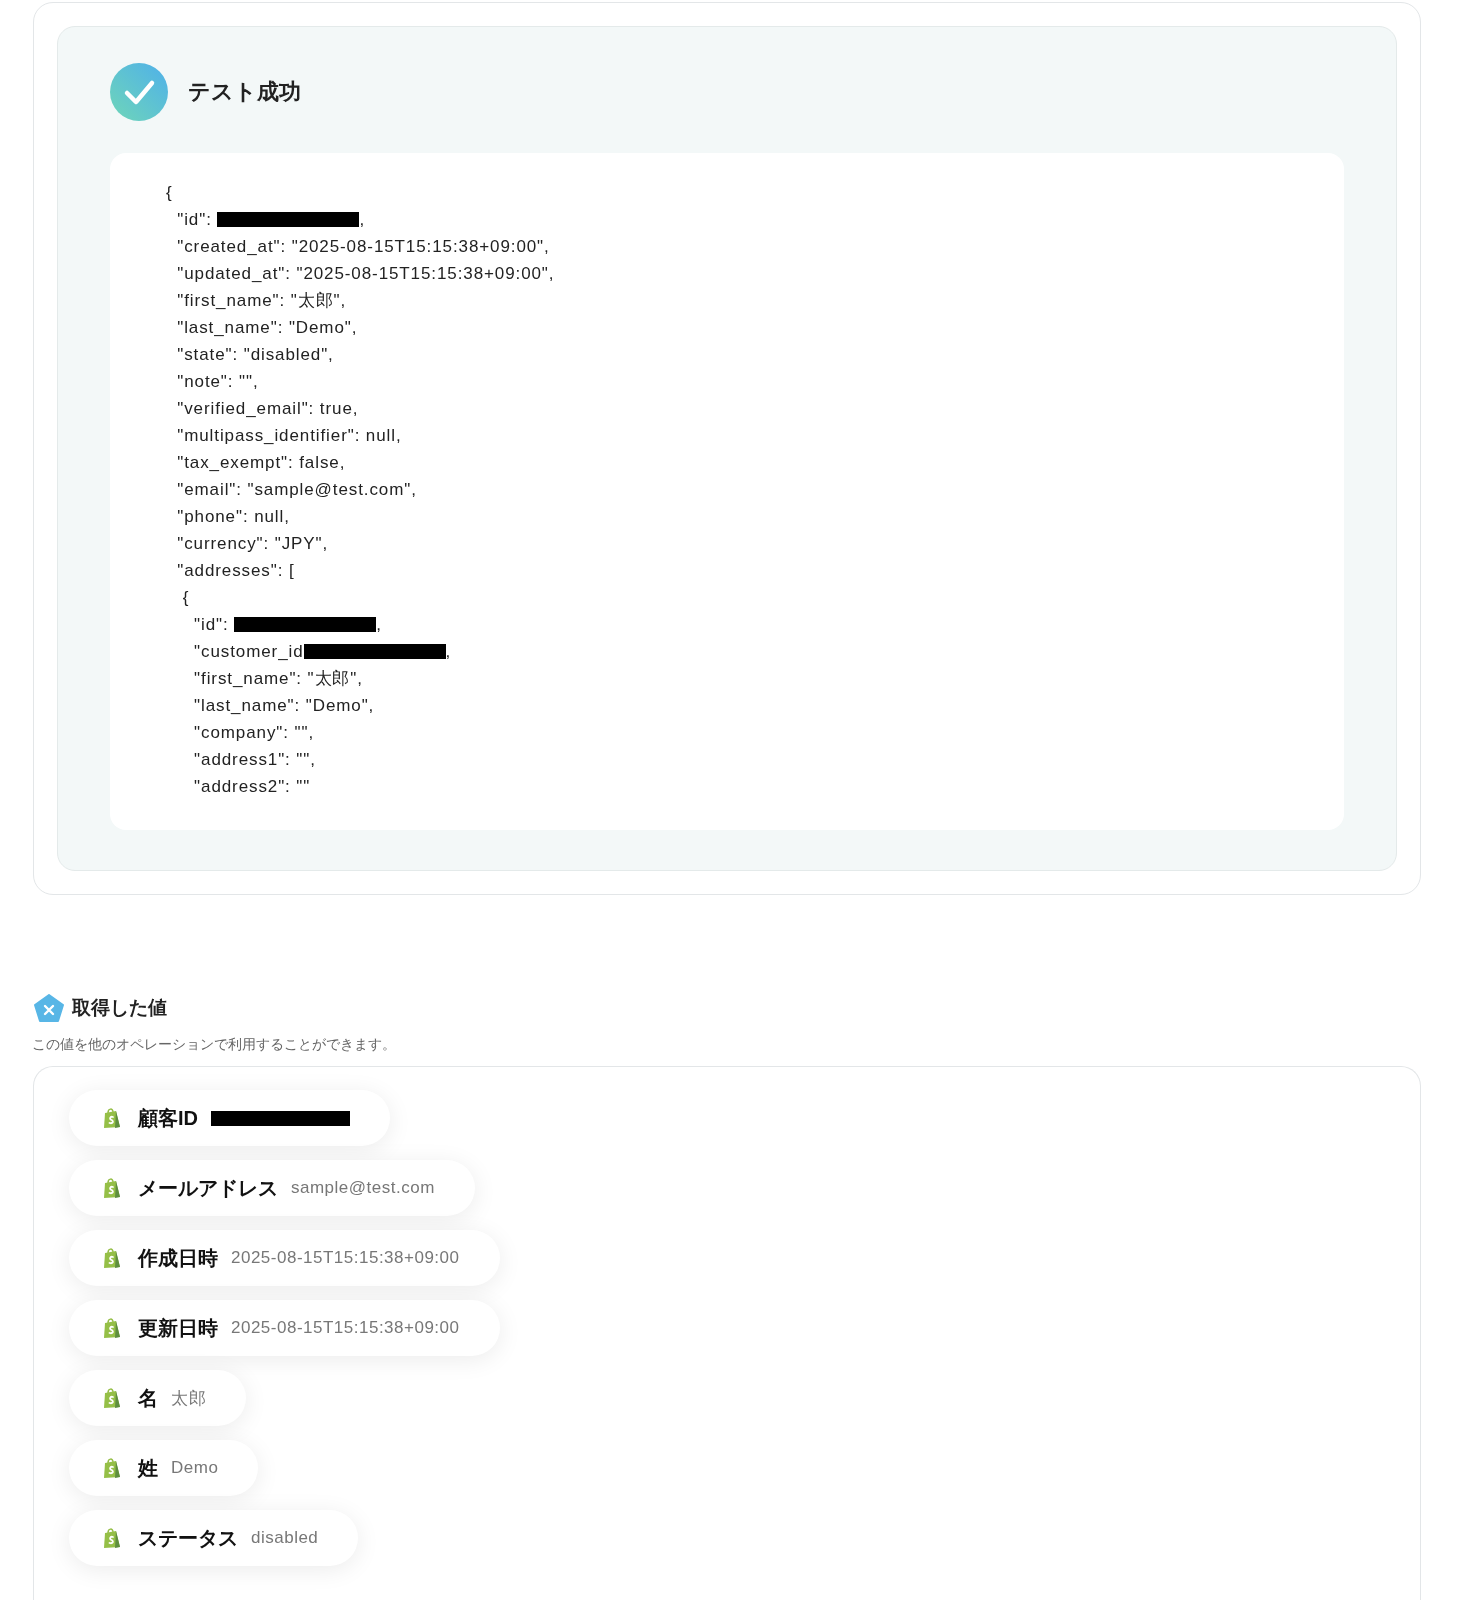 The height and width of the screenshot is (1600, 1458). What do you see at coordinates (252, 786) in the screenshot?
I see `code-line: "address2": ""` at bounding box center [252, 786].